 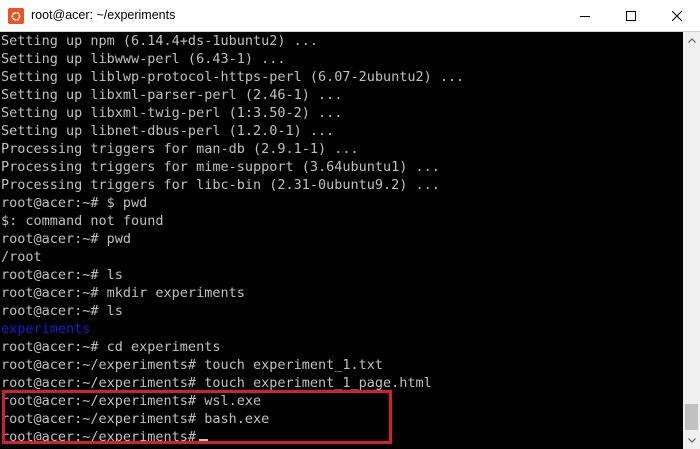 I want to click on scroll-down-button, so click(x=691, y=440).